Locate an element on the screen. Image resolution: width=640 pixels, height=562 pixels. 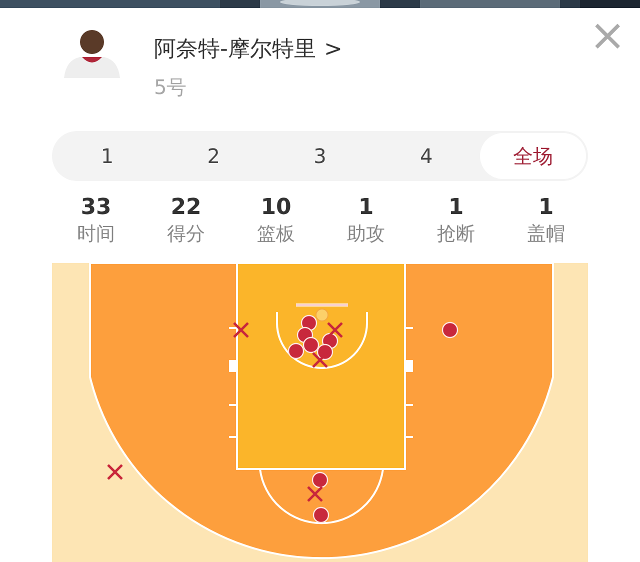
player-name: 阿奈特-摩尔特里 is located at coordinates (235, 49).